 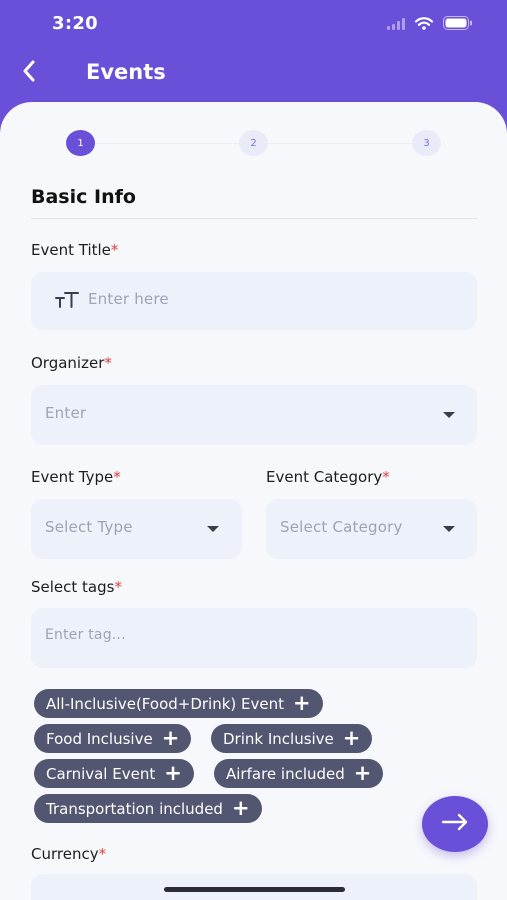 I want to click on tag-chip-carnival-event: Carnival Event +, so click(x=114, y=773).